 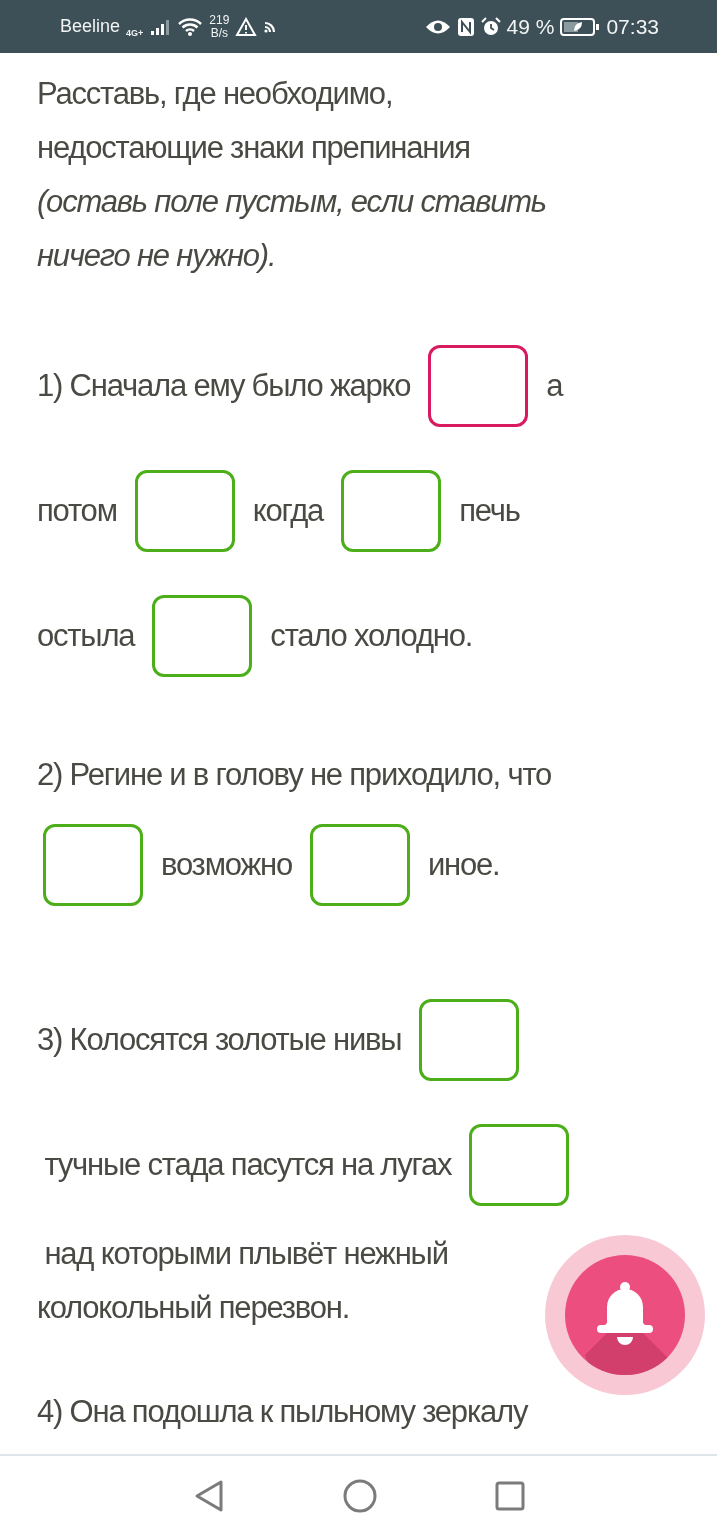 What do you see at coordinates (77, 510) in the screenshot?
I see `sentence-text: потом` at bounding box center [77, 510].